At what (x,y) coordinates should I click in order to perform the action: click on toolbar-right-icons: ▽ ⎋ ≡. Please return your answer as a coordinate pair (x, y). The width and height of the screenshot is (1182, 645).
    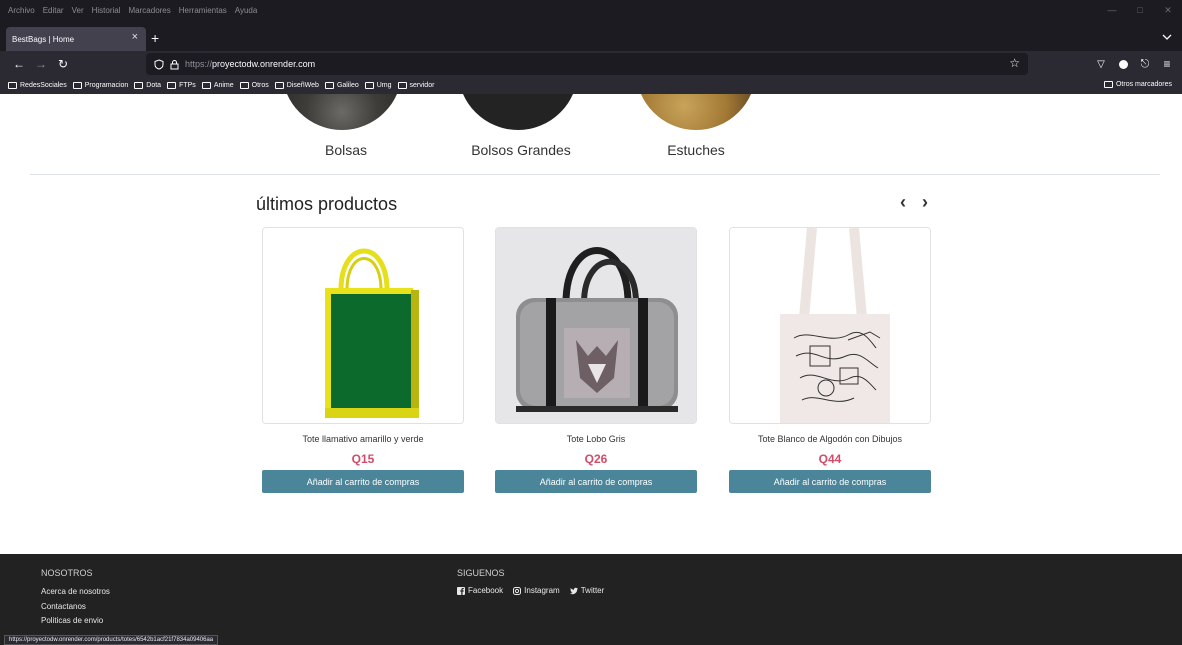
    Looking at the image, I should click on (1134, 64).